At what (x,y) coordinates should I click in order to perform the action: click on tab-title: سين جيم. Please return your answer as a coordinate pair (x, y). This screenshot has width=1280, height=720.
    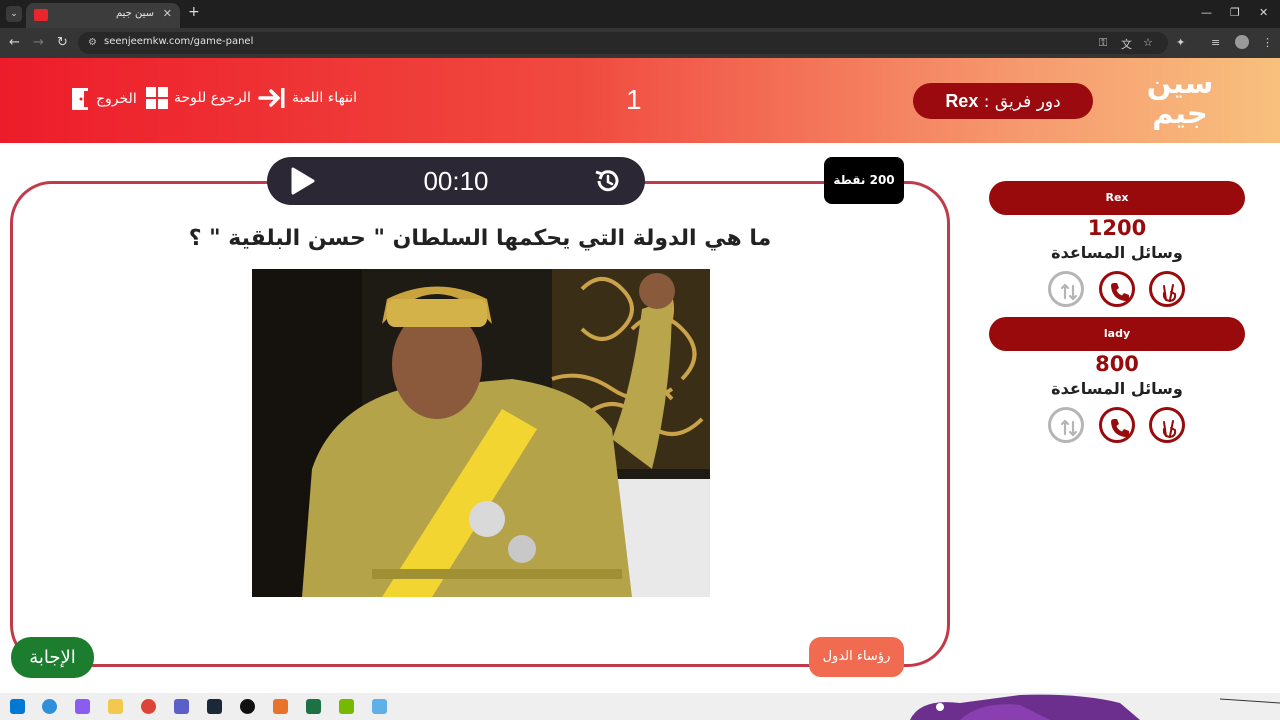
    Looking at the image, I should click on (134, 13).